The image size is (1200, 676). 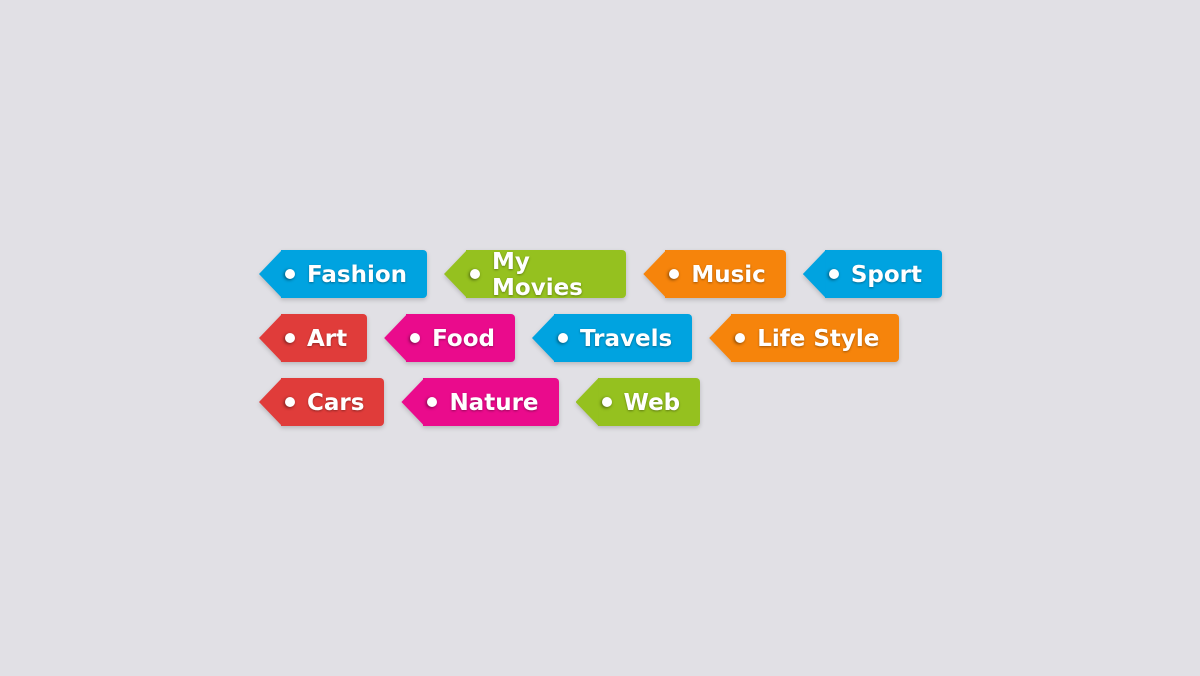 I want to click on tag-my-movies: My Movies, so click(x=535, y=275).